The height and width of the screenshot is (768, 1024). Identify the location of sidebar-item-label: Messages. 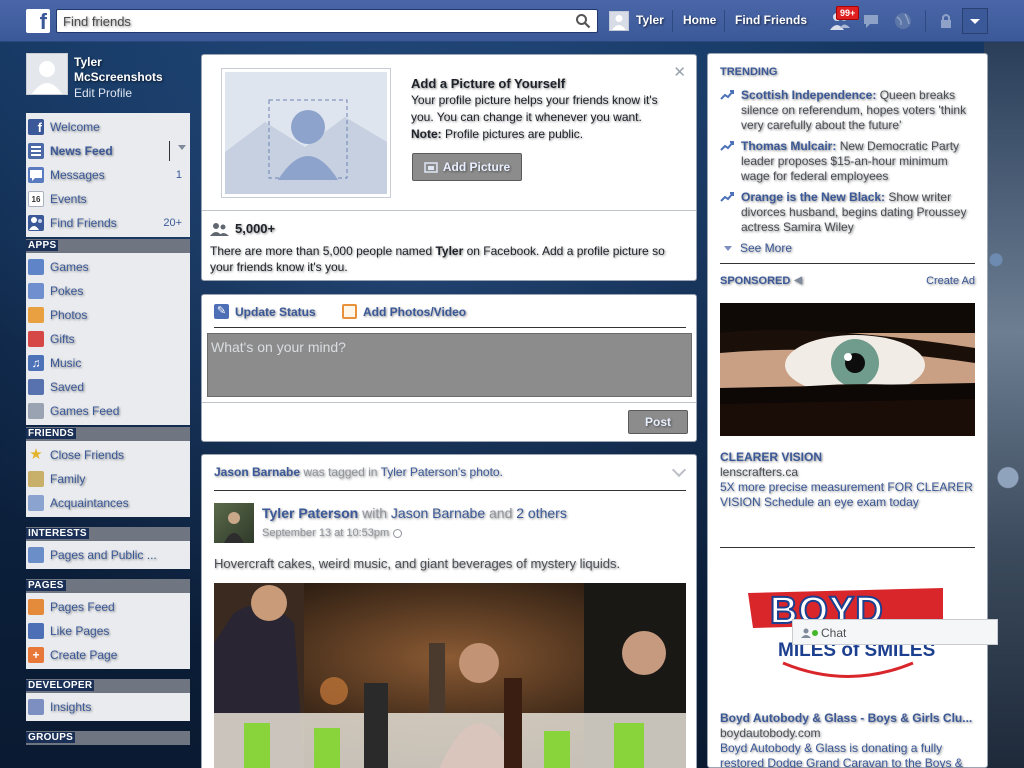
(77, 175).